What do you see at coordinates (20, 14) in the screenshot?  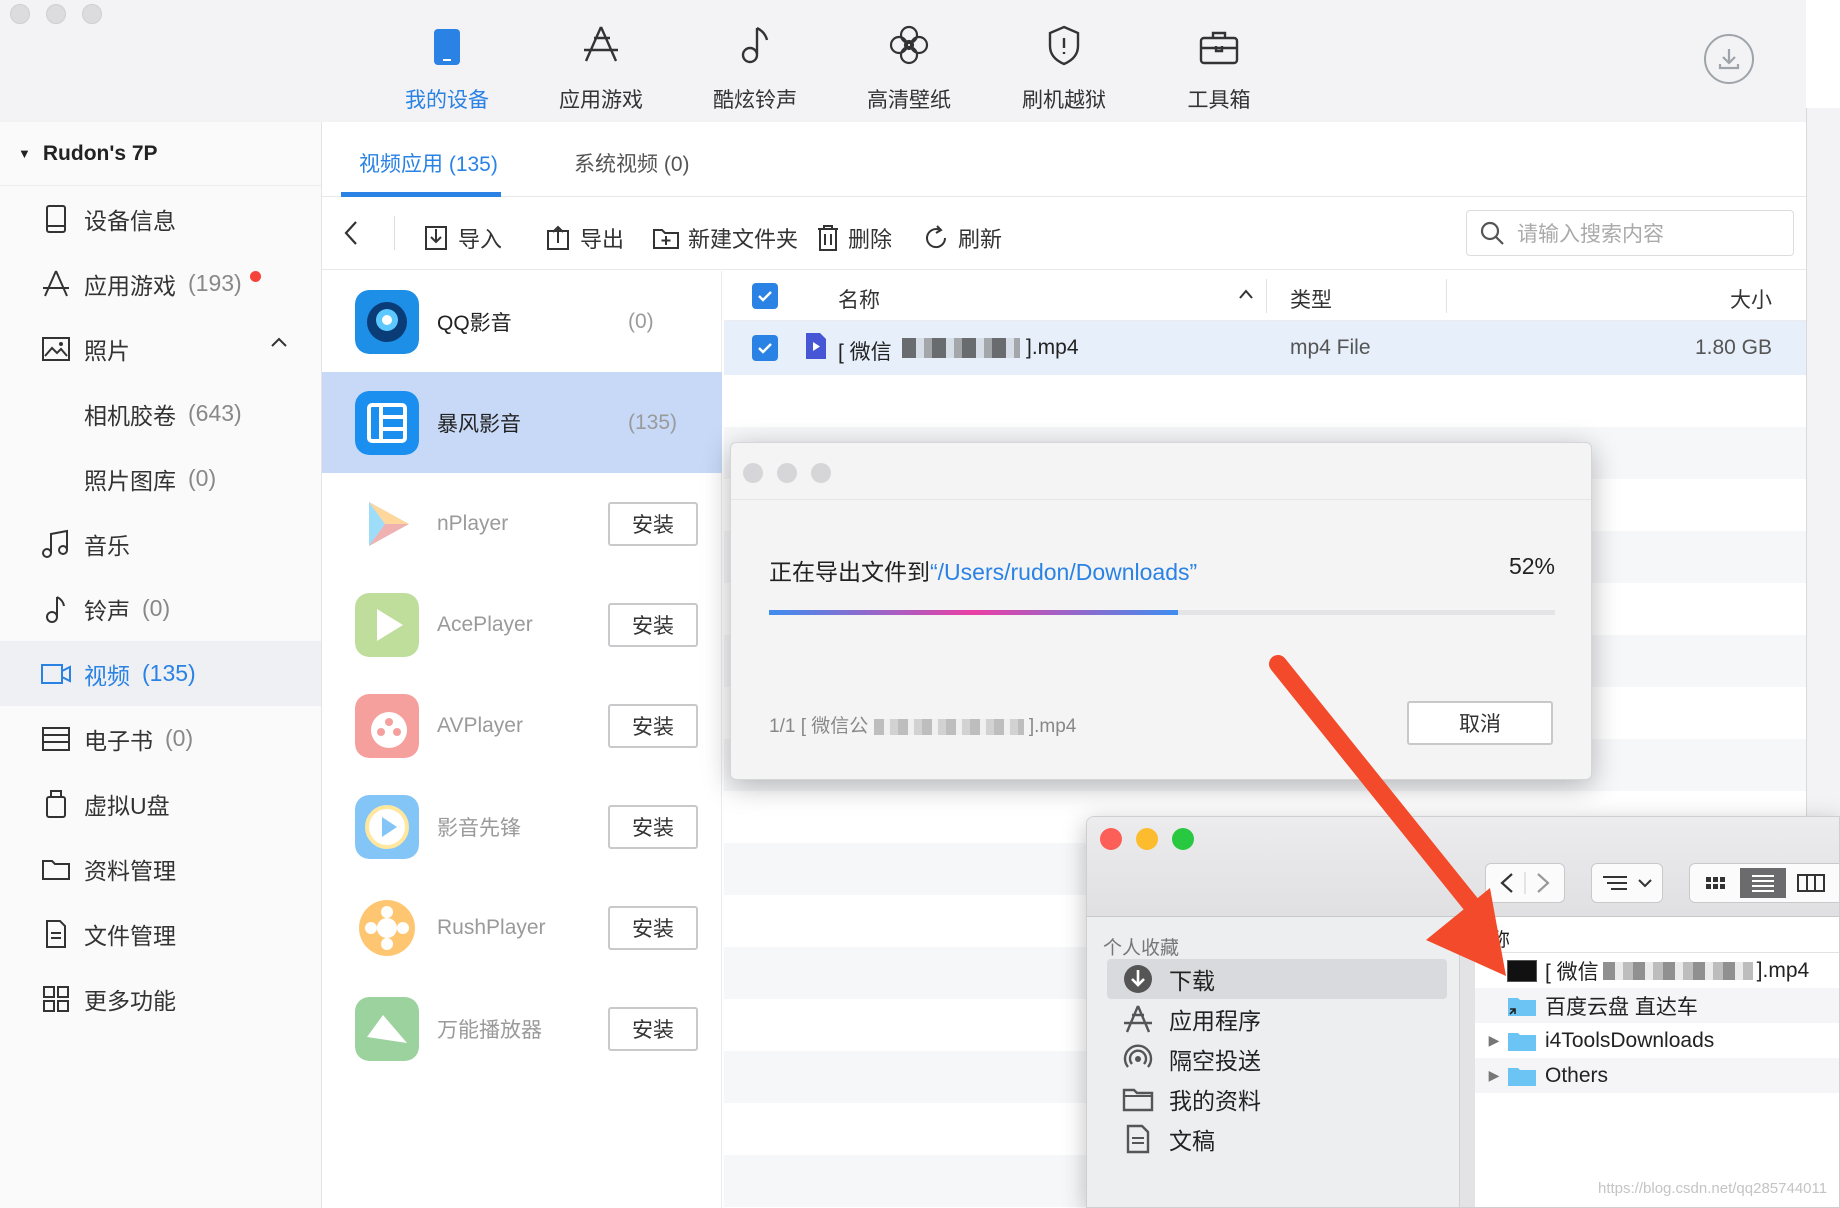 I see `close-window-button` at bounding box center [20, 14].